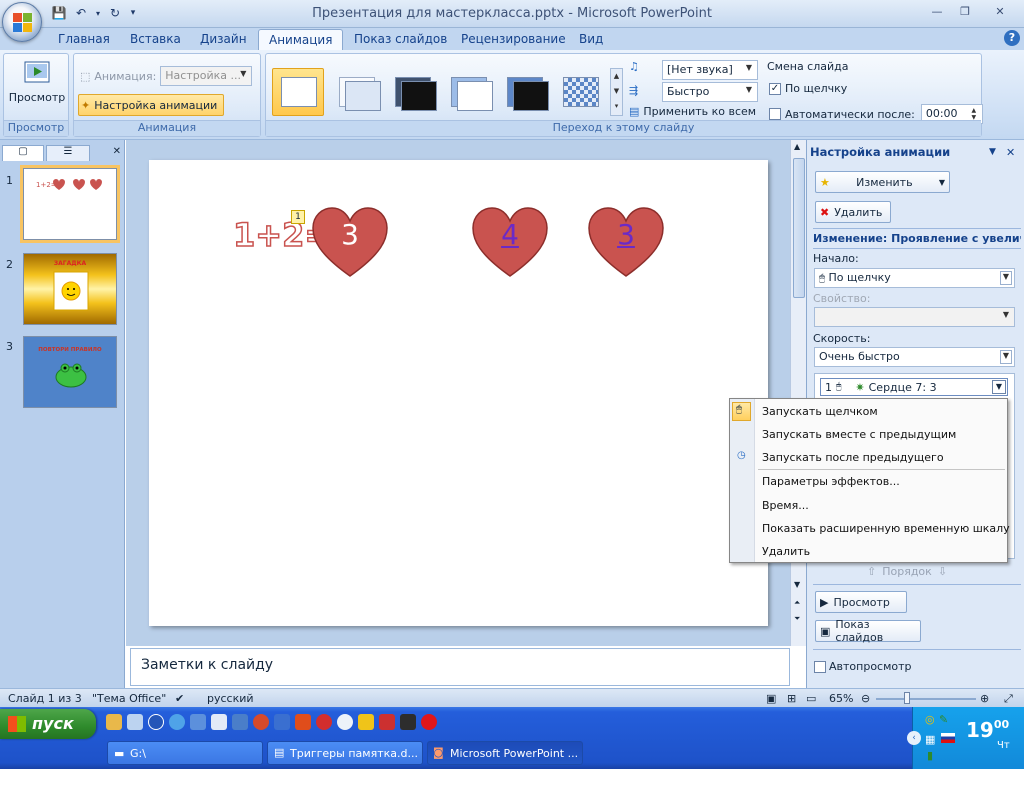 Image resolution: width=1024 pixels, height=811 pixels. What do you see at coordinates (298, 92) in the screenshot?
I see `transition-none` at bounding box center [298, 92].